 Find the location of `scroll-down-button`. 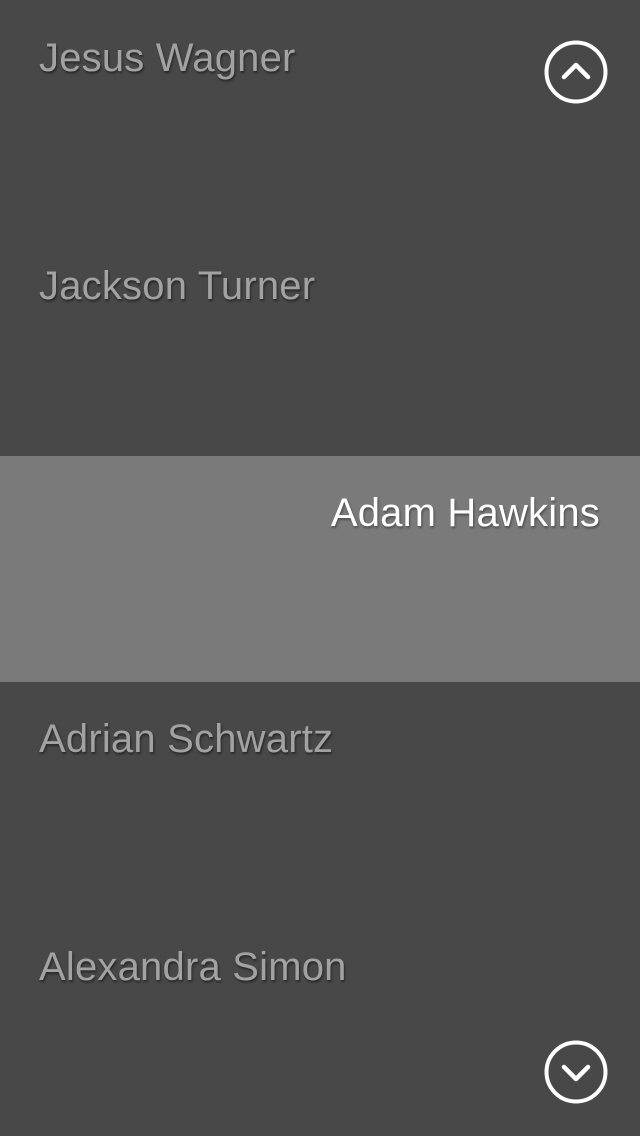

scroll-down-button is located at coordinates (576, 1072).